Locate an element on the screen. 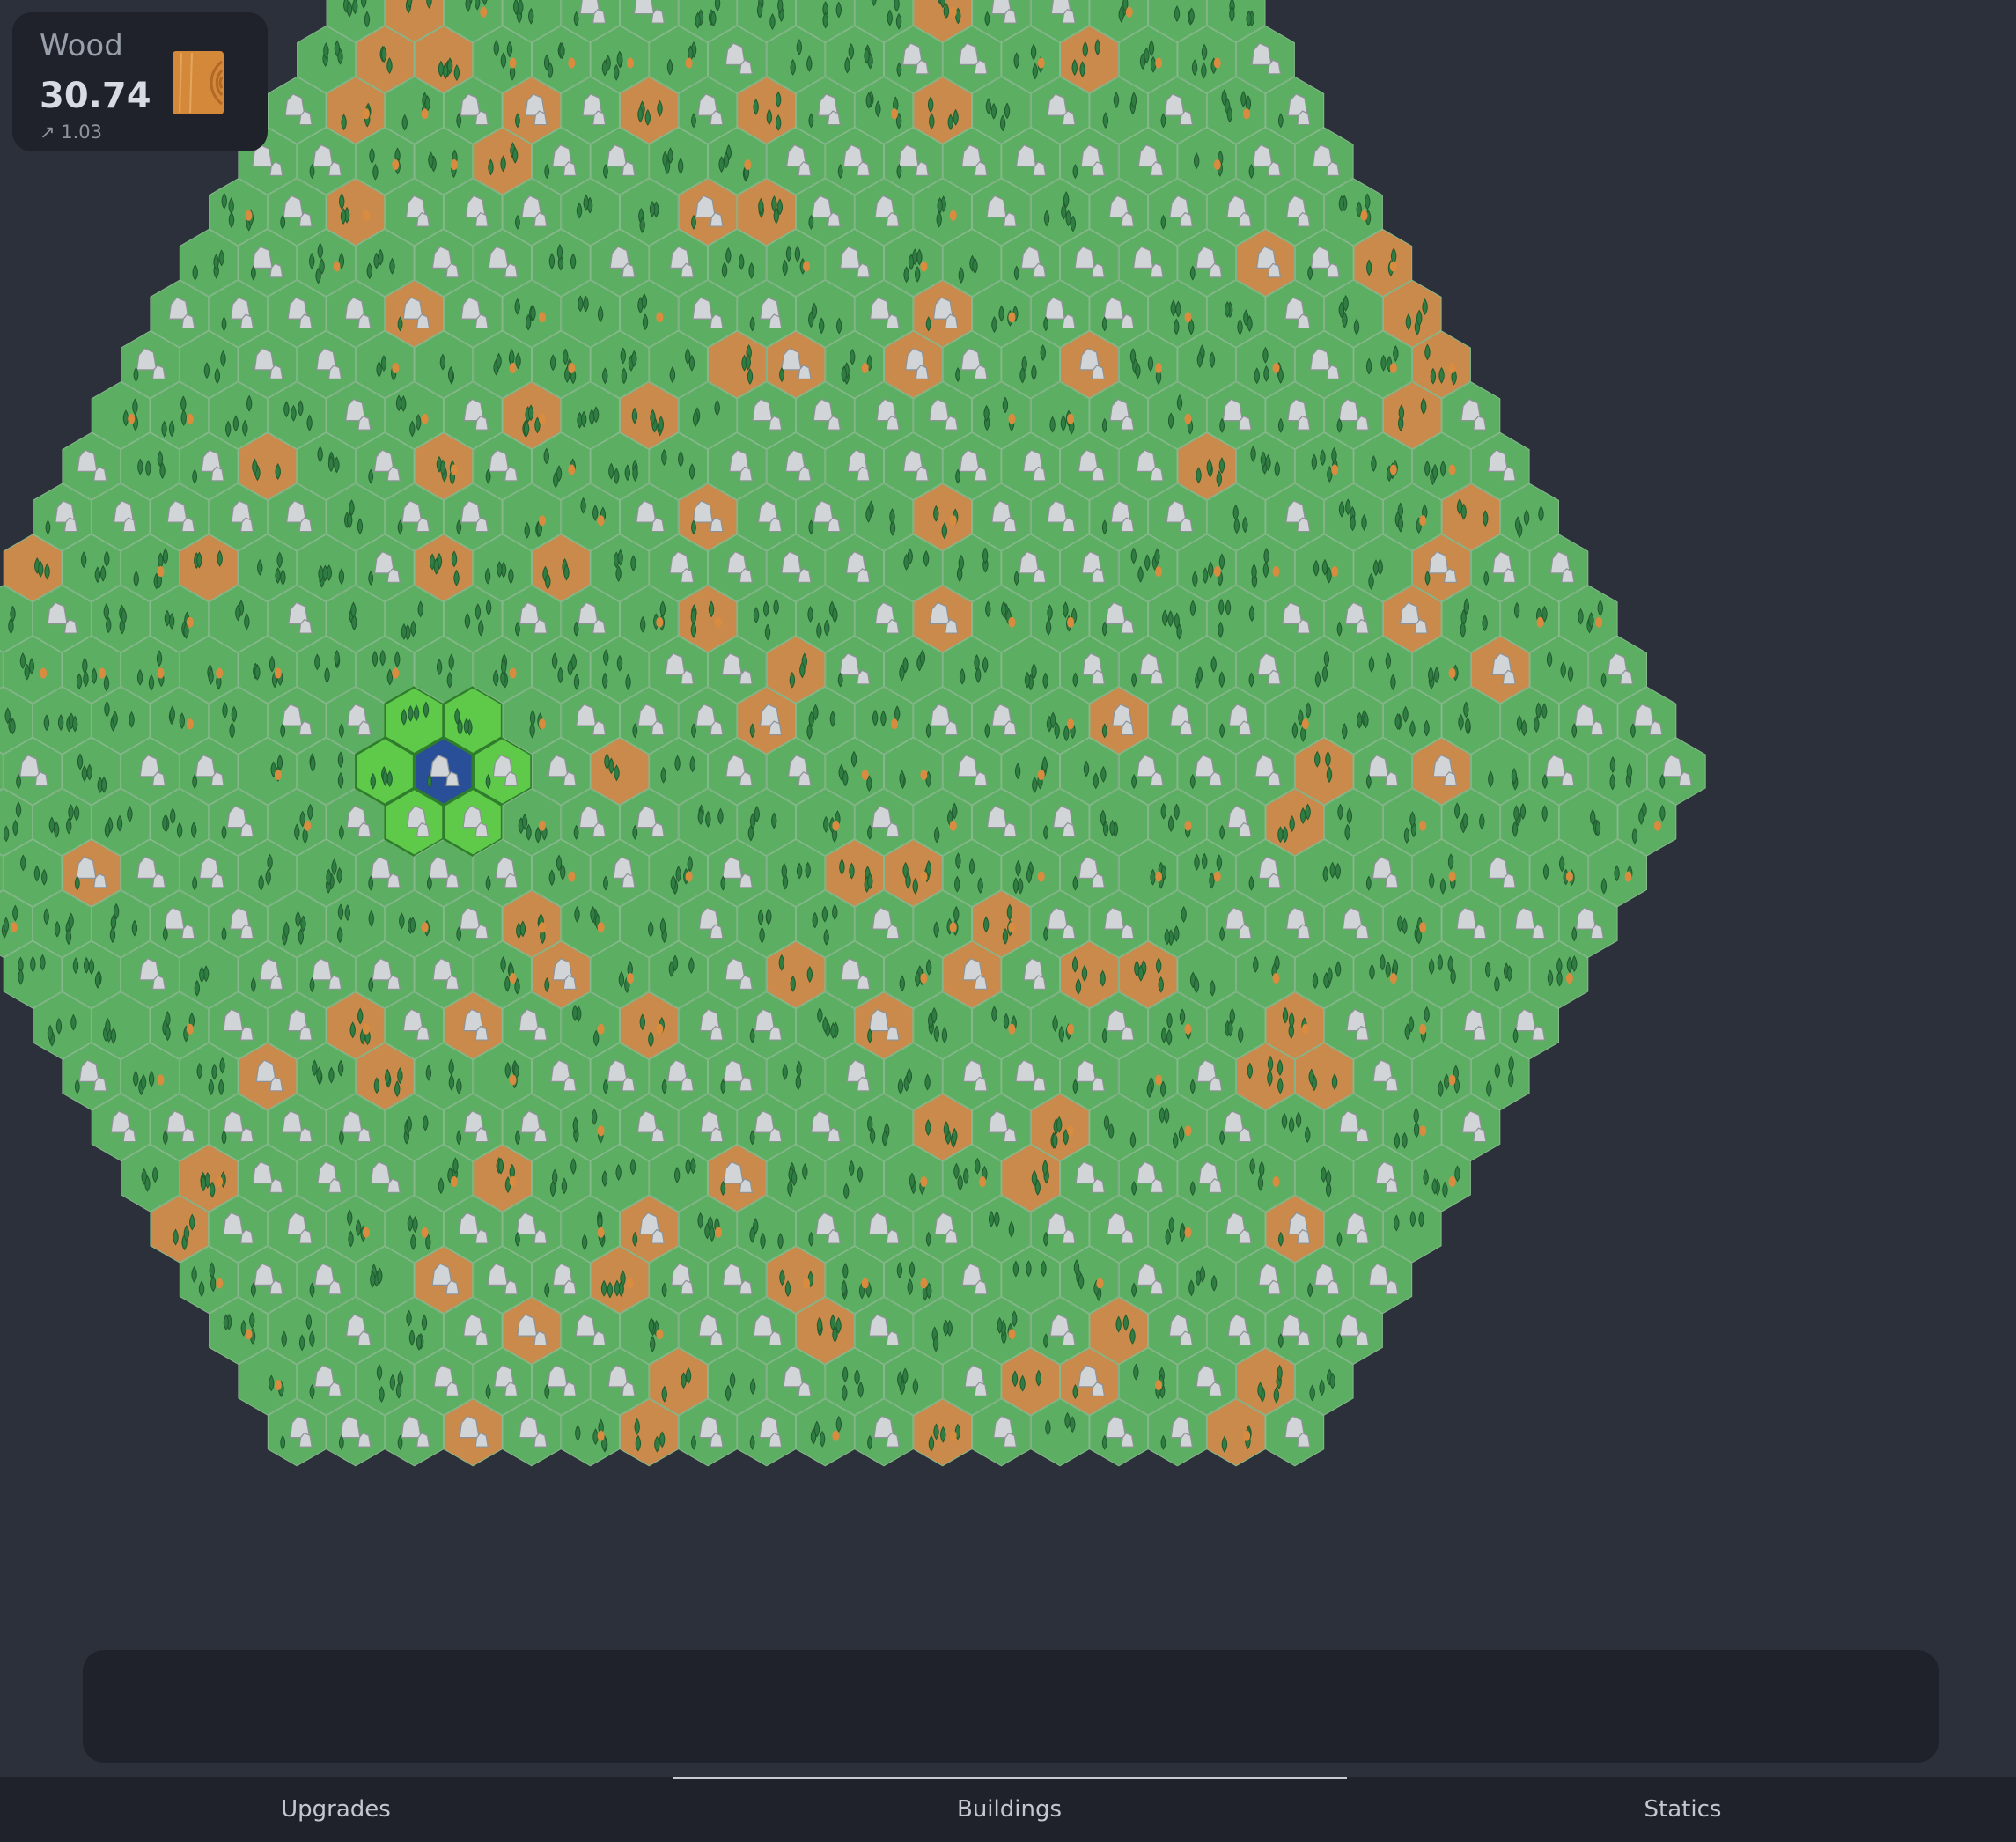 This screenshot has height=1842, width=2016. tab-buildings: Buildings is located at coordinates (1009, 1809).